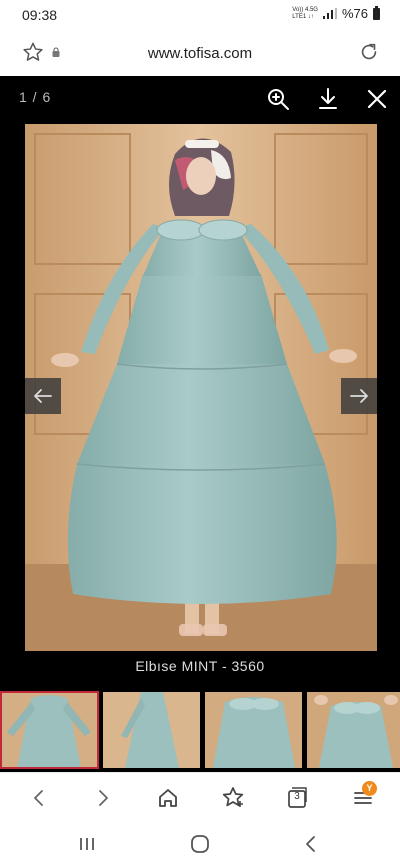 The image size is (400, 866). I want to click on back-nav-icon, so click(311, 844).